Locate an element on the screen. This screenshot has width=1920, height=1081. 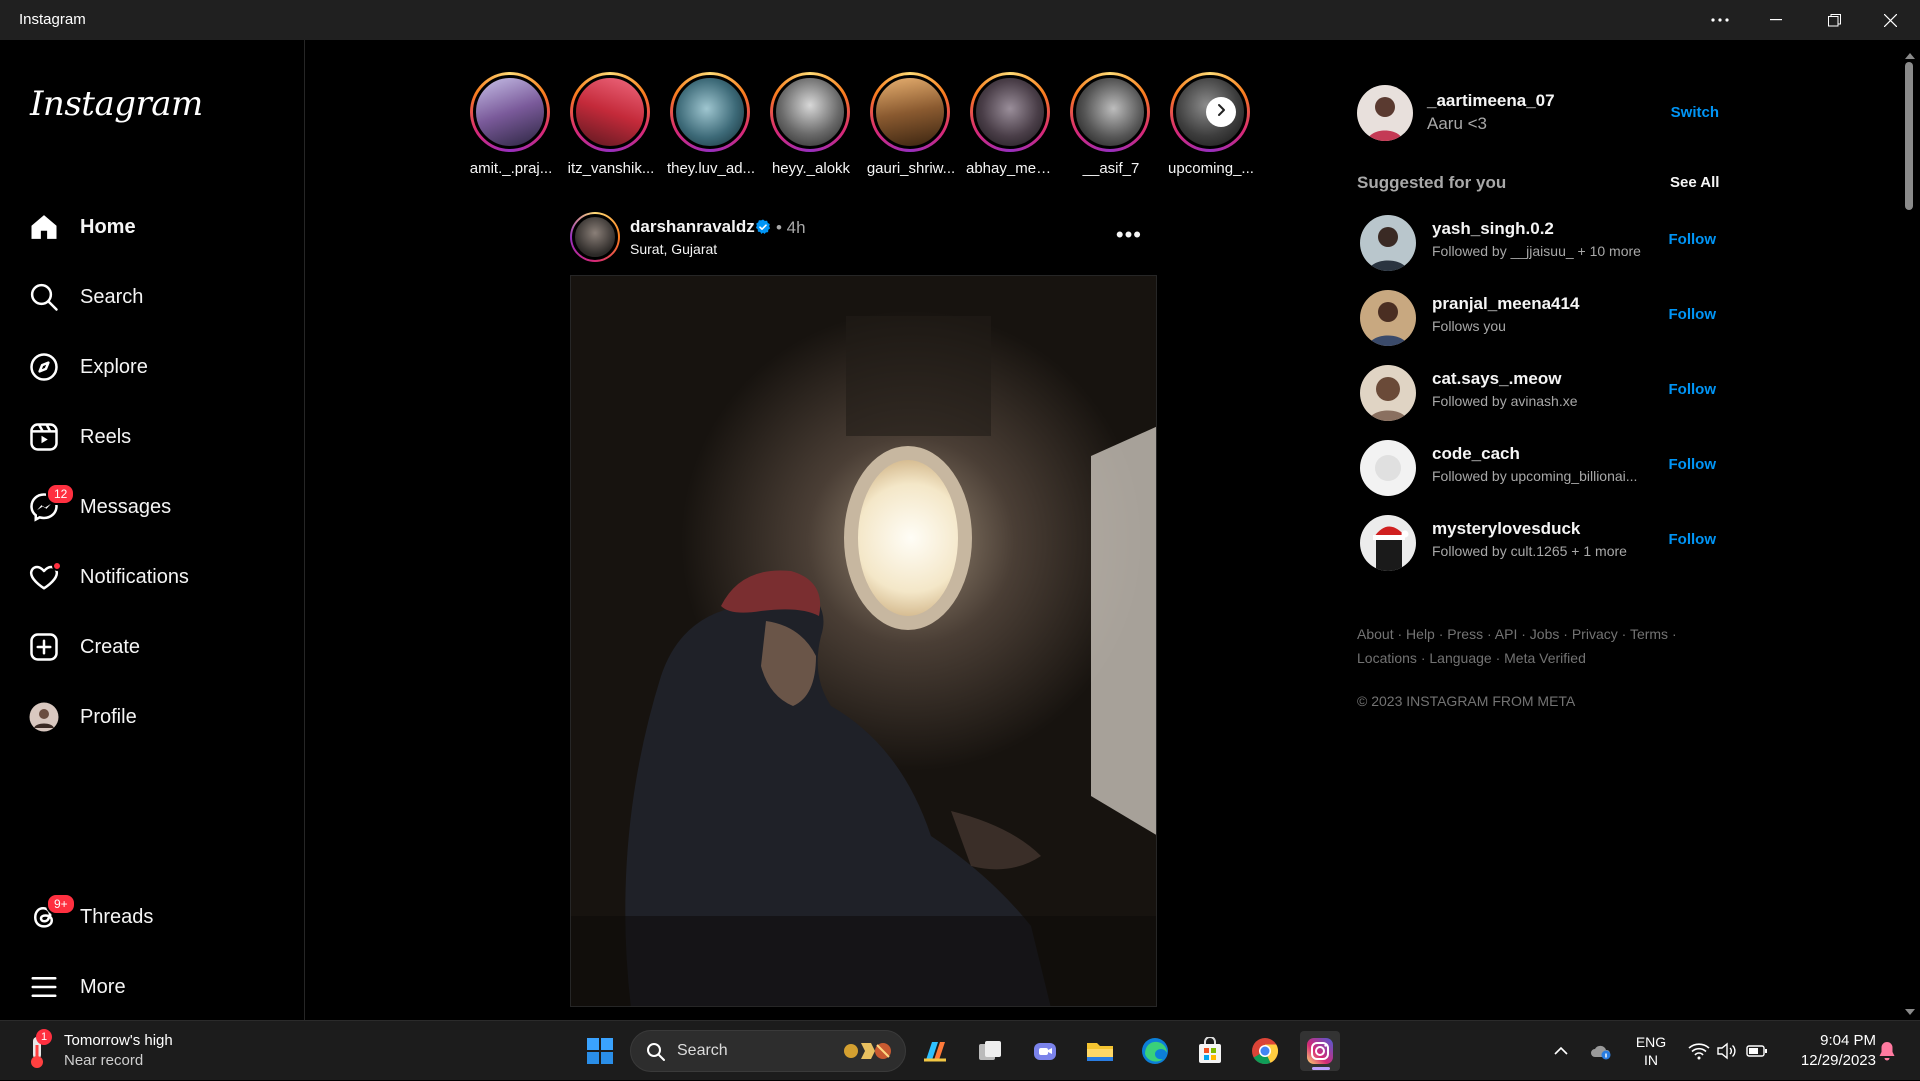
close-icon is located at coordinates (1890, 20).